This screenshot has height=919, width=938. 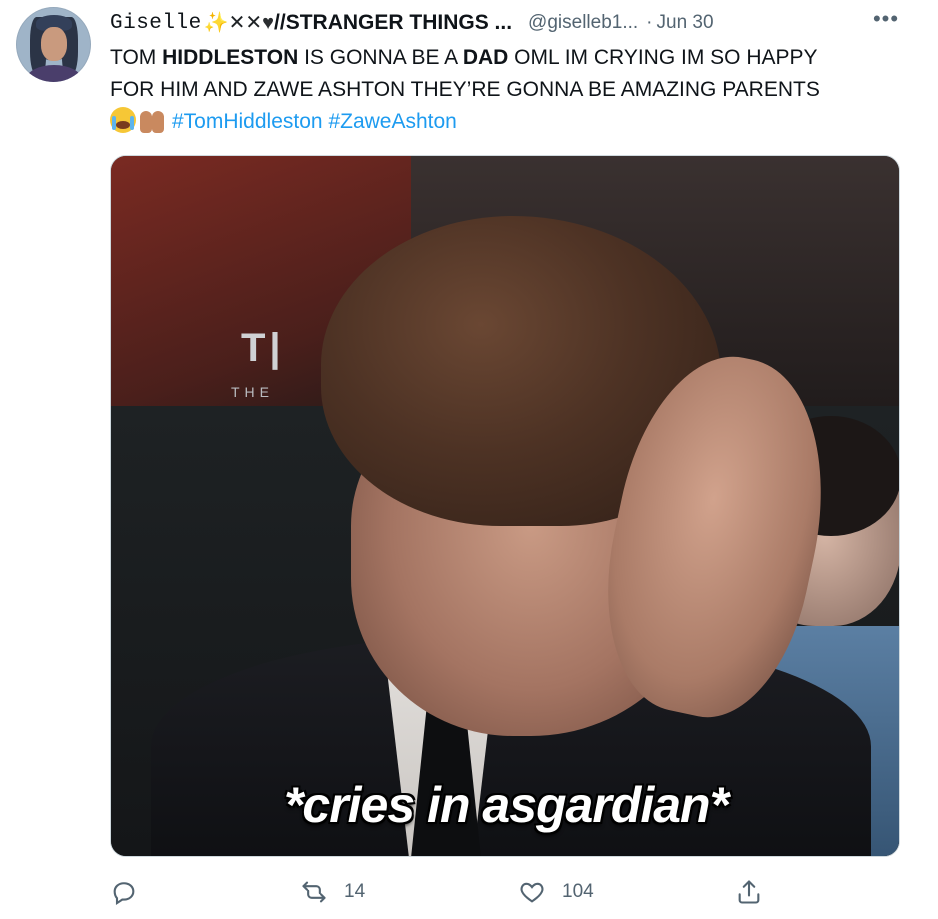 I want to click on black-heart-icon: ♥, so click(x=268, y=23).